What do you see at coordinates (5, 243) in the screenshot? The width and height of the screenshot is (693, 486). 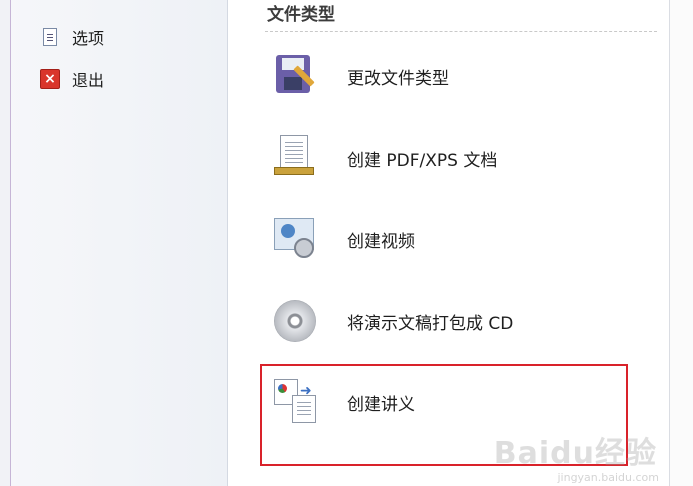 I see `nav-left-strip` at bounding box center [5, 243].